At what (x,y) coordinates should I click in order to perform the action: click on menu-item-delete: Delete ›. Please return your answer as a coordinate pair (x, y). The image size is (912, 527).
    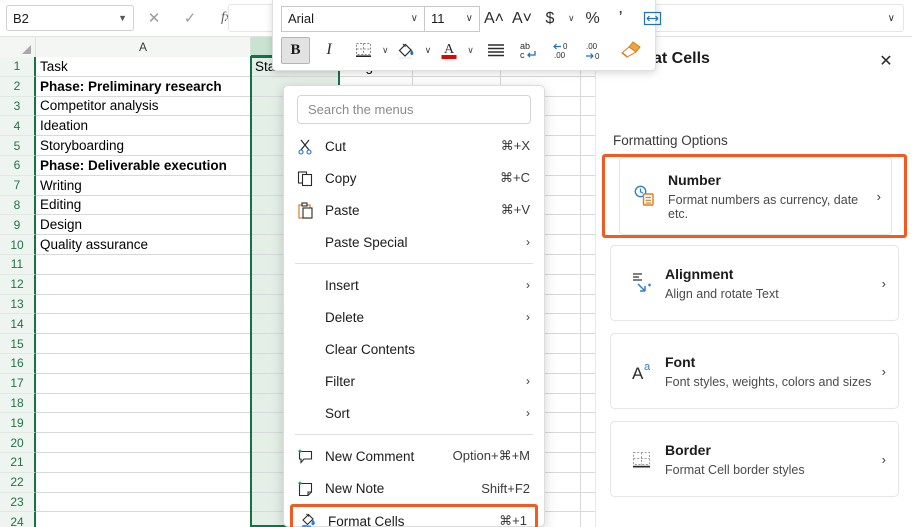
    Looking at the image, I should click on (414, 317).